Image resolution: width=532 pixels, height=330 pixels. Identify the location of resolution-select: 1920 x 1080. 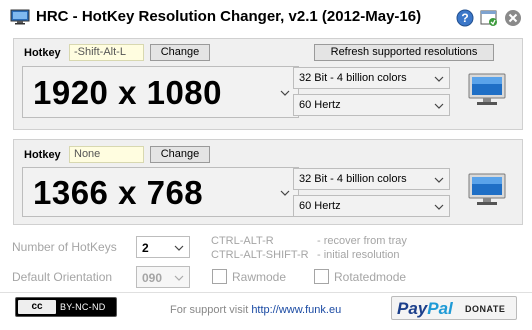
(160, 92).